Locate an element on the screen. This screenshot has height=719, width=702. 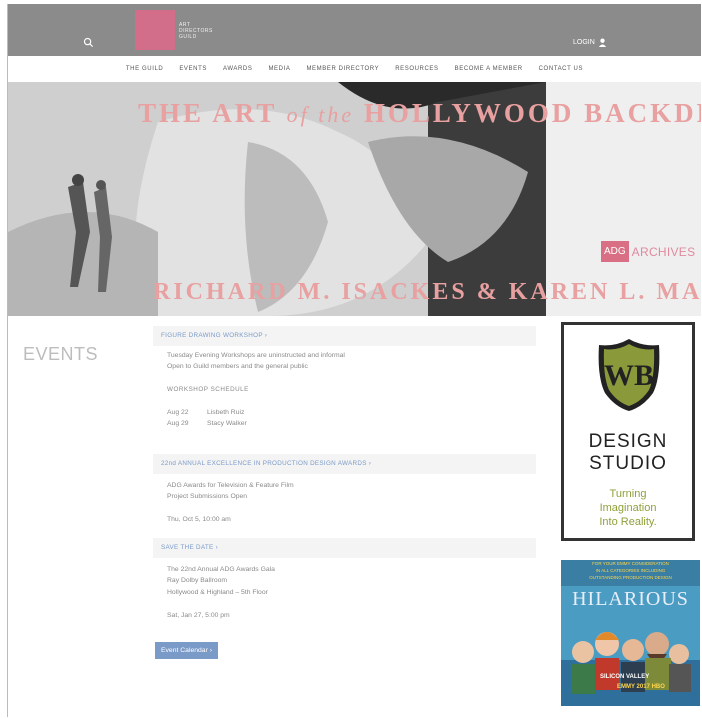
show-title: SILICON VALLEY is located at coordinates (625, 677).